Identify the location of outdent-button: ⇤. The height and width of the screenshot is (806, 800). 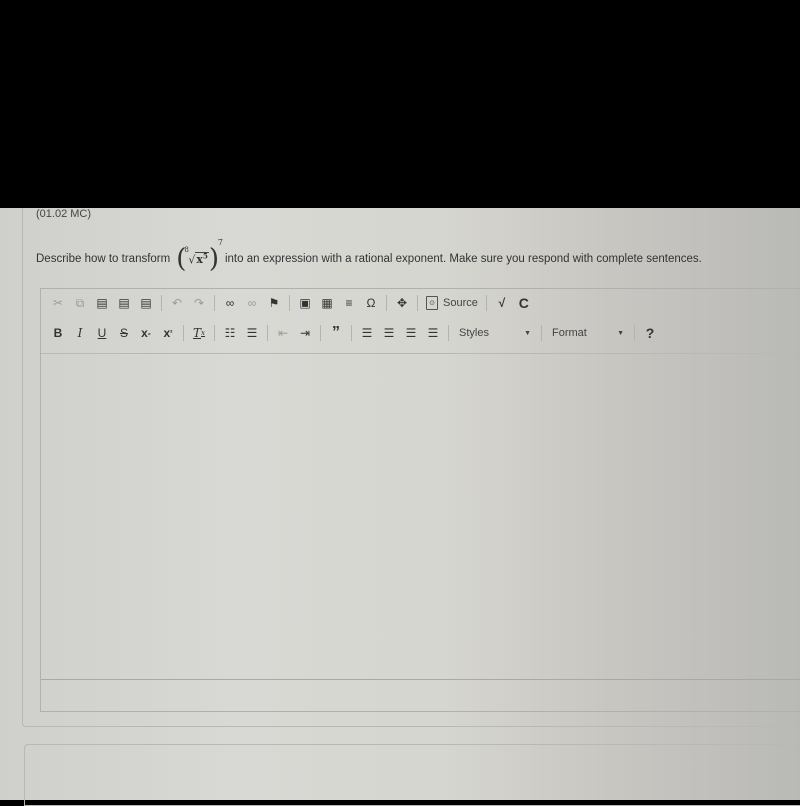
(283, 333).